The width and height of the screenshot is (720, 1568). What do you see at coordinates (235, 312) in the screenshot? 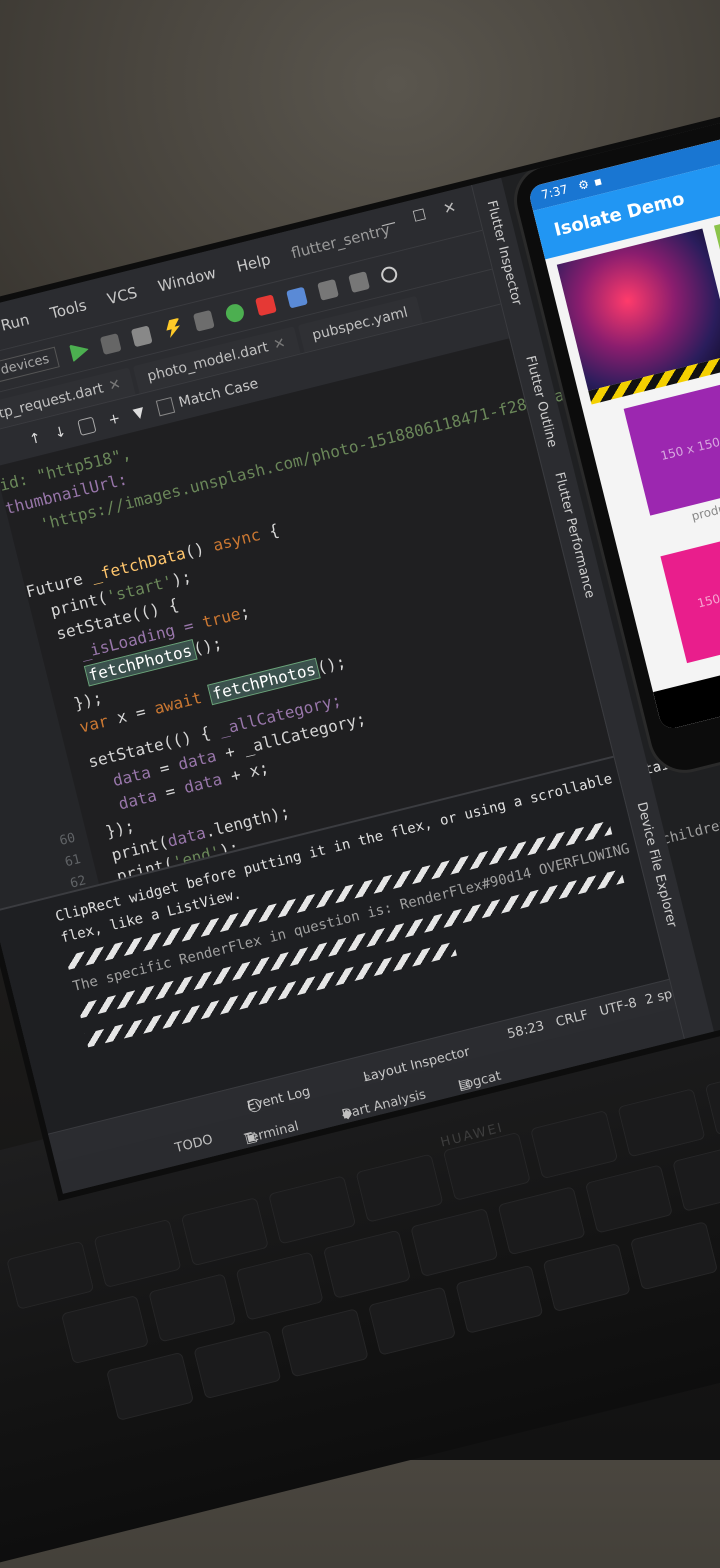
I see `android-icon` at bounding box center [235, 312].